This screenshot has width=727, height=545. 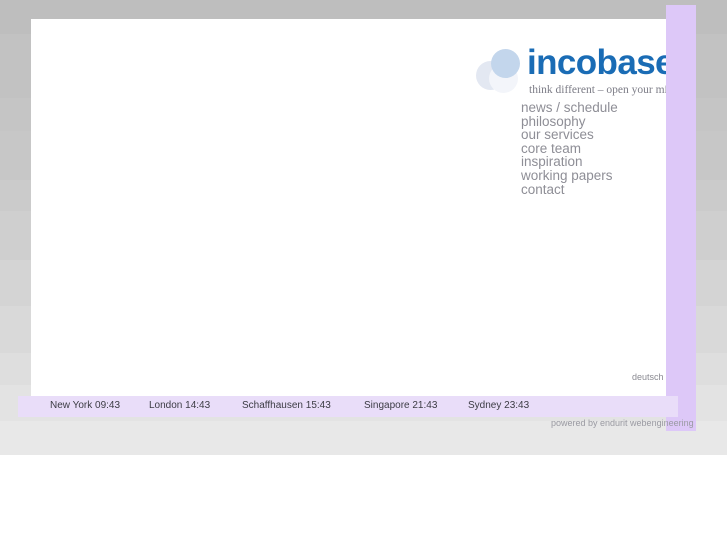 I want to click on brand-tagline: think different – open your mind, so click(x=604, y=90).